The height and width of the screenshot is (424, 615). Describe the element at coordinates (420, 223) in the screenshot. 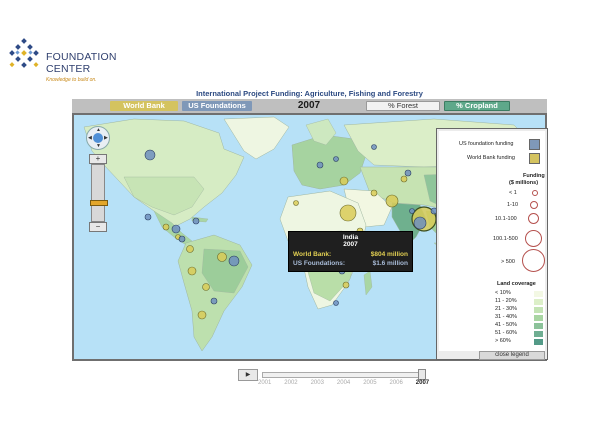

I see `usf-bubble-india` at that location.